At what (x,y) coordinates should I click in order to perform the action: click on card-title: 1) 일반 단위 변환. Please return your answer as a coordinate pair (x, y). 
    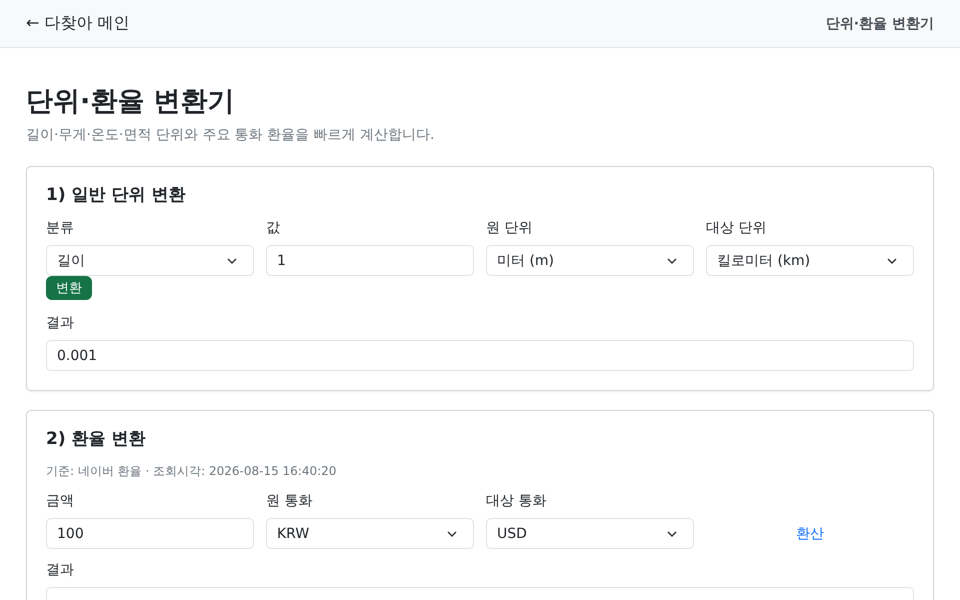
    Looking at the image, I should click on (116, 195).